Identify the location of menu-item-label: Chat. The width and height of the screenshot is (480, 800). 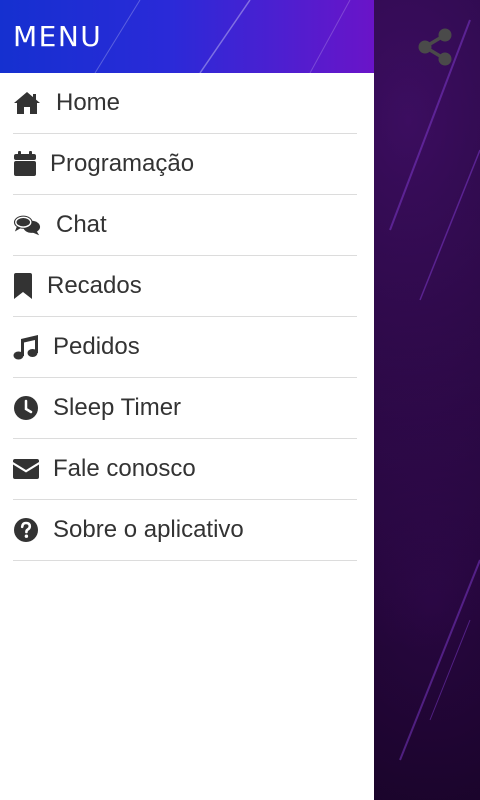
(81, 224).